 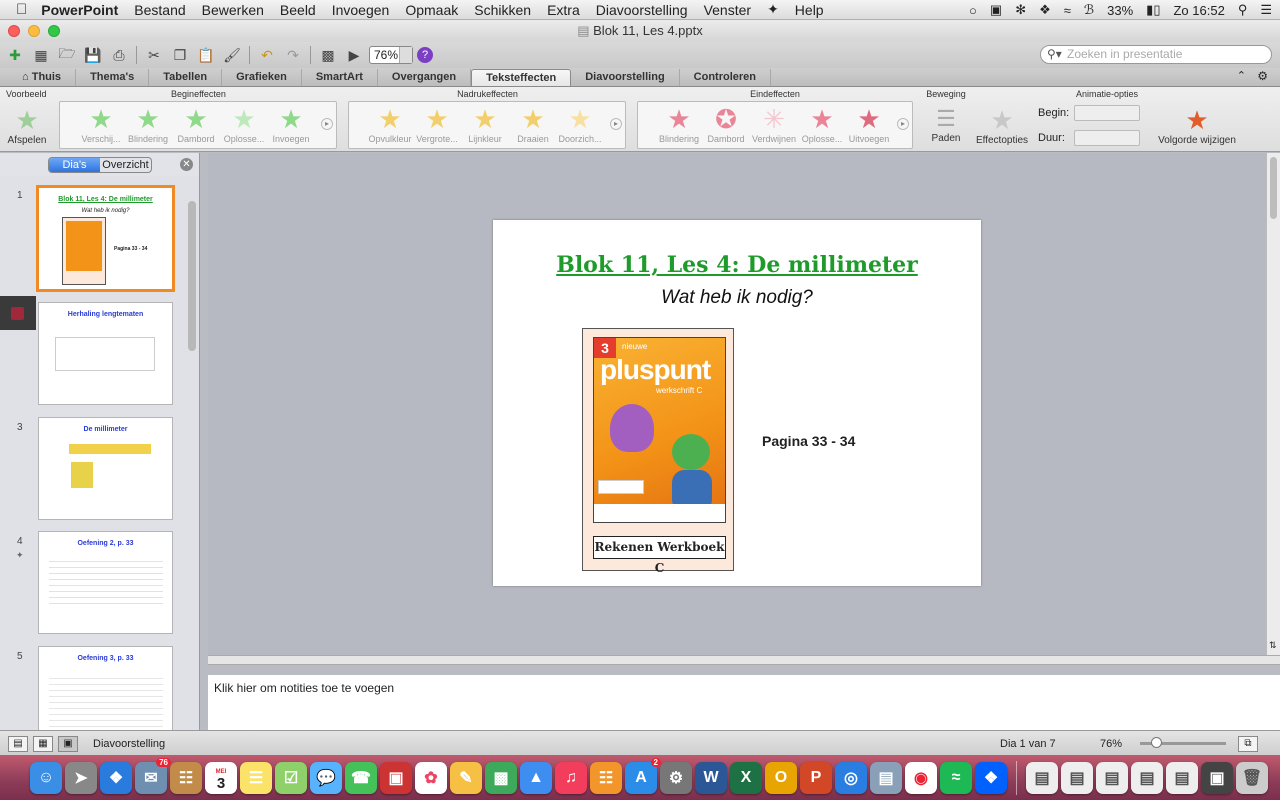 I want to click on preview-icon: ▤, so click(x=886, y=777).